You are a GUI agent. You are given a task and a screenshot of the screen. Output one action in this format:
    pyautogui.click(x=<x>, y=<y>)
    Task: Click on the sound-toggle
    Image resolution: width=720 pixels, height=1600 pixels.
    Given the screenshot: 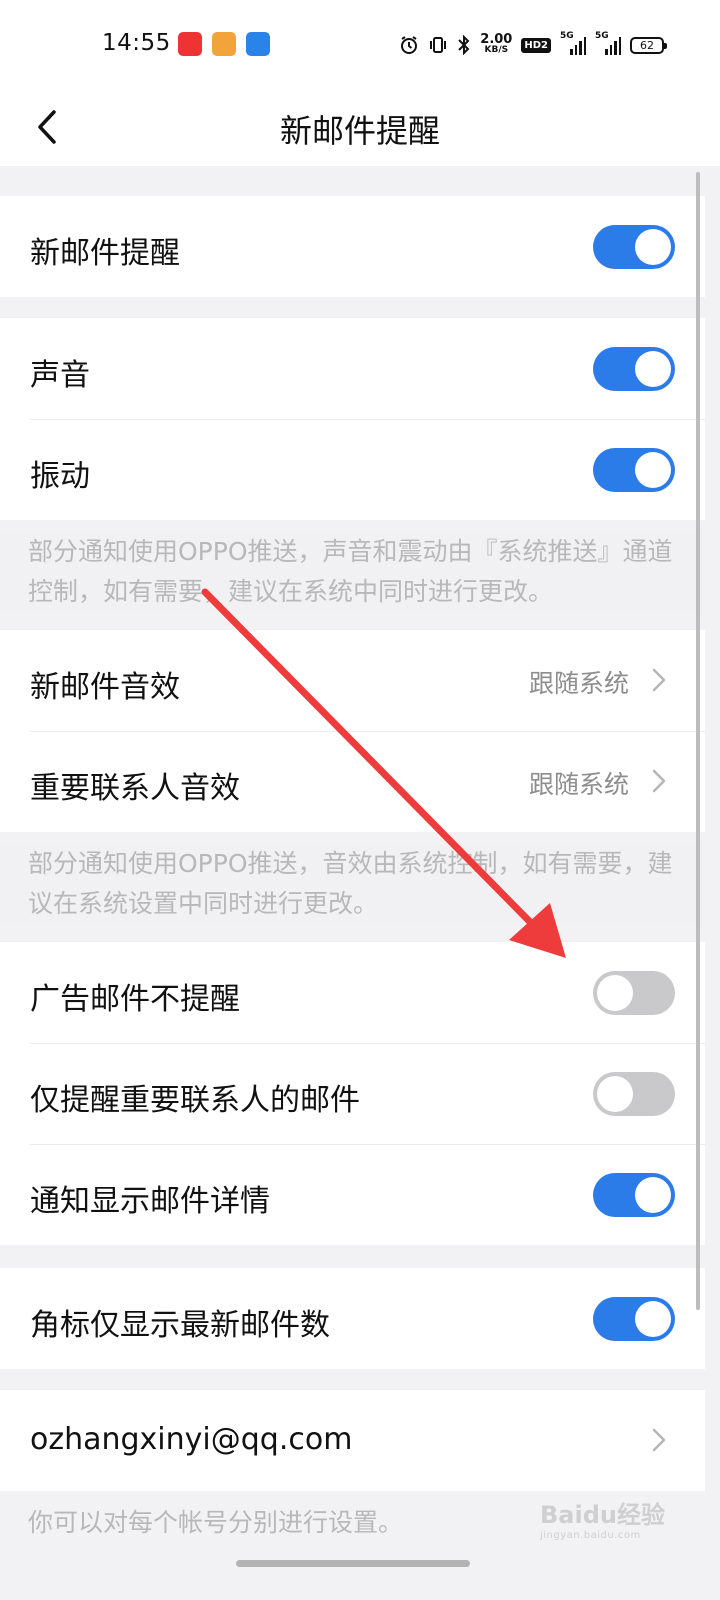 What is the action you would take?
    pyautogui.click(x=634, y=369)
    